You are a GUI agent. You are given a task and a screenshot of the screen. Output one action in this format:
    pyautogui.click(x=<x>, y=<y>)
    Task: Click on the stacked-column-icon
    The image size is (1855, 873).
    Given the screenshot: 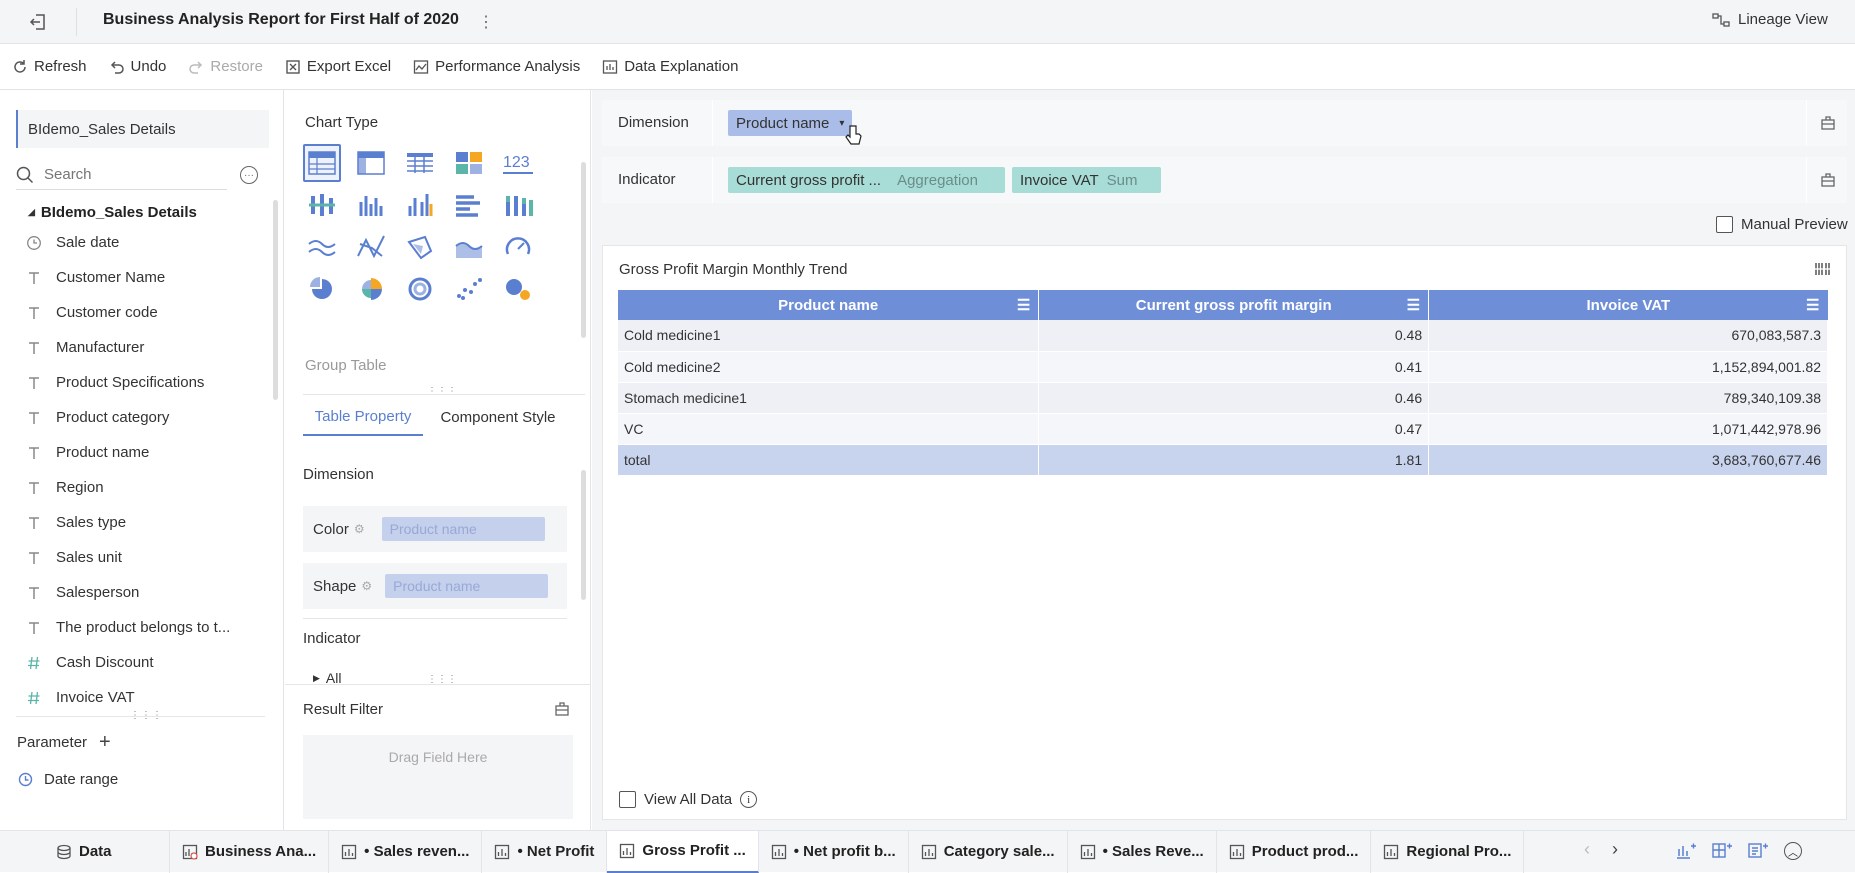 What is the action you would take?
    pyautogui.click(x=518, y=205)
    